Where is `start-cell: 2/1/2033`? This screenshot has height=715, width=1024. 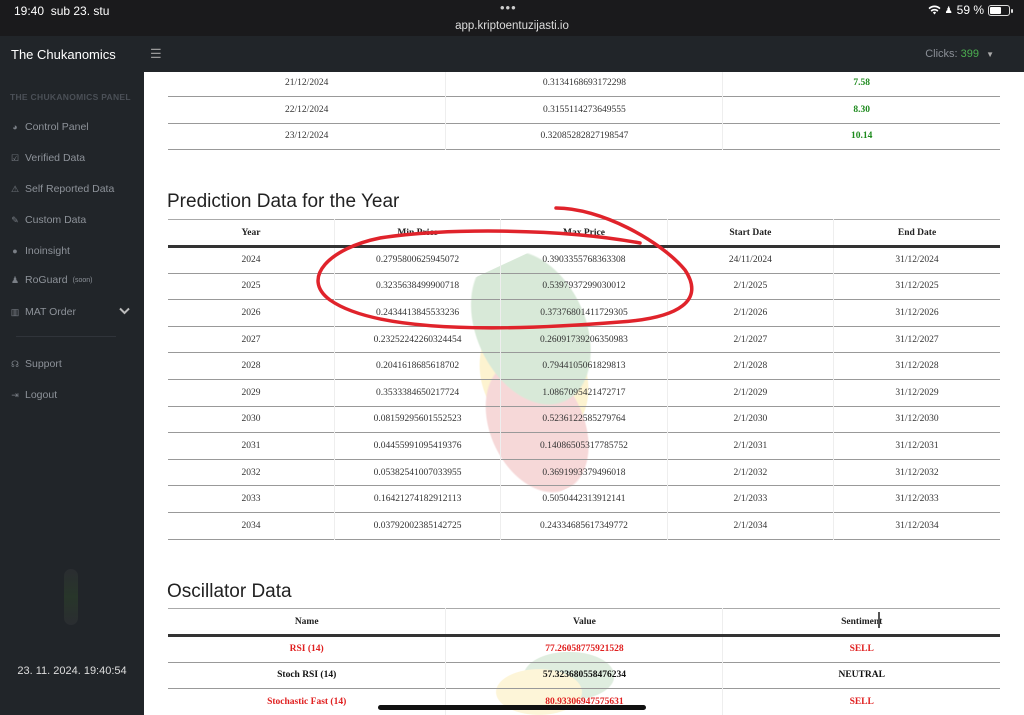 start-cell: 2/1/2033 is located at coordinates (751, 499).